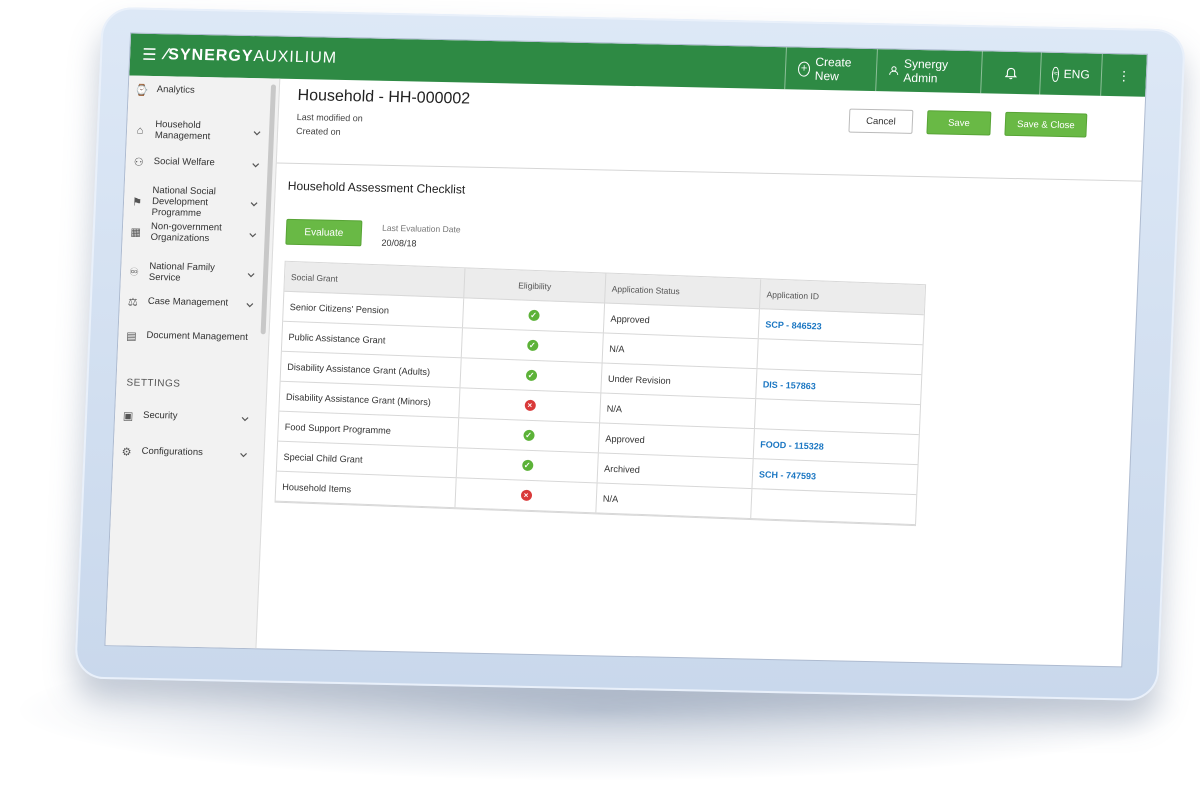 This screenshot has height=800, width=1200. What do you see at coordinates (153, 383) in the screenshot?
I see `settings-heading: SETTINGS` at bounding box center [153, 383].